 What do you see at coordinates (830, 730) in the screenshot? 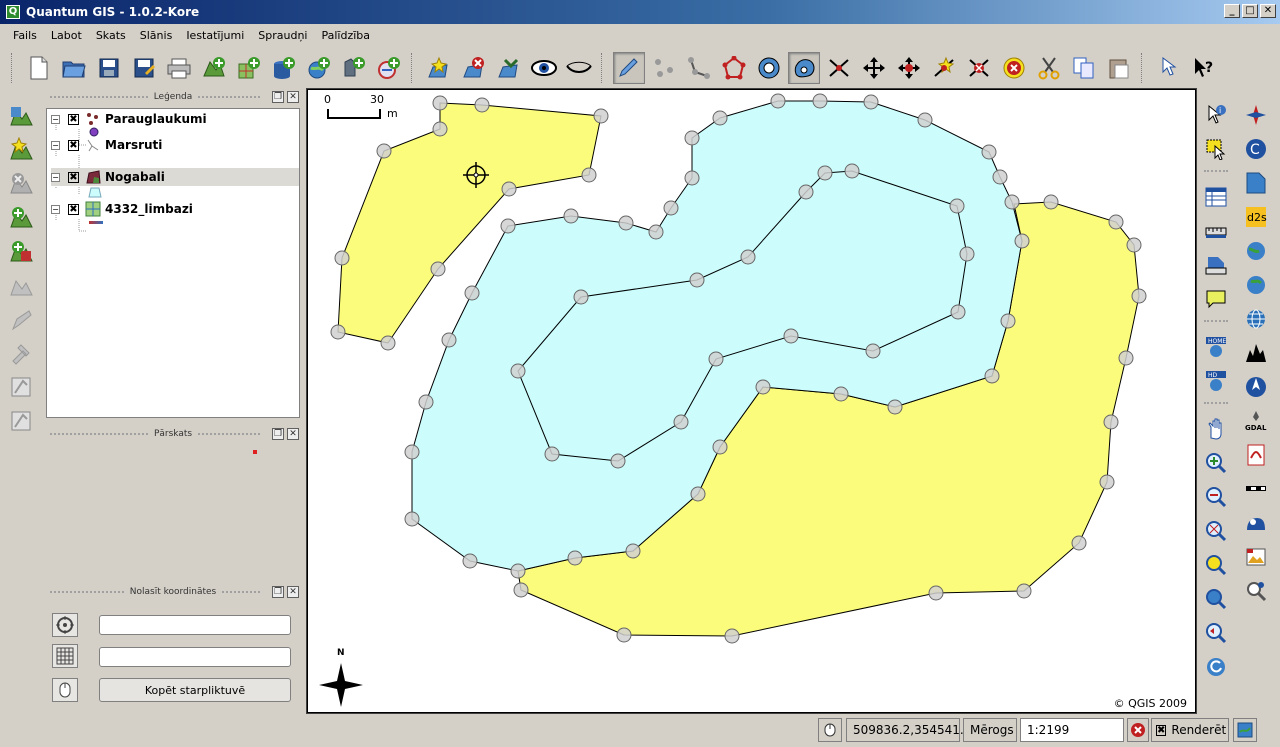
I see `coordinate-toggle-icon` at bounding box center [830, 730].